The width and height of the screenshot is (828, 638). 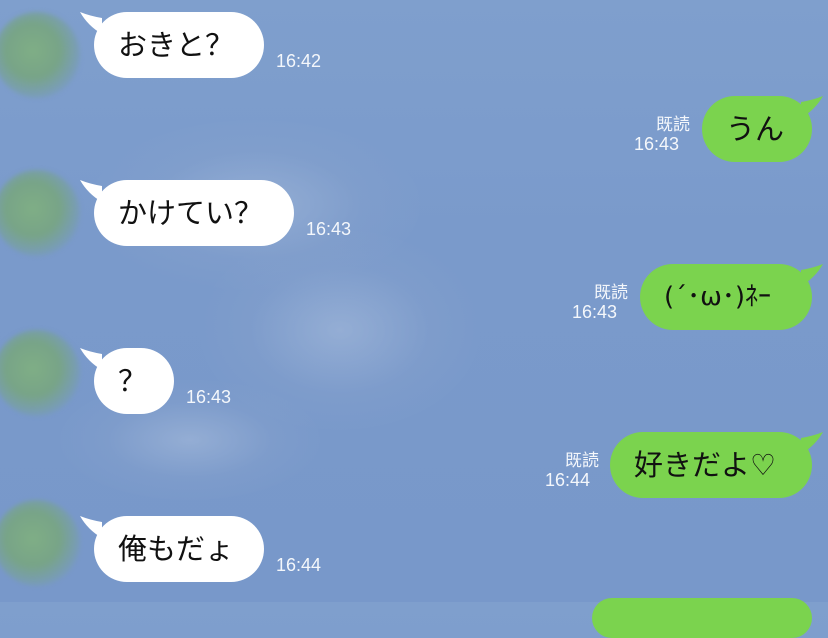 What do you see at coordinates (726, 297) in the screenshot?
I see `message-bubble: (´･ω･)ﾈｰ` at bounding box center [726, 297].